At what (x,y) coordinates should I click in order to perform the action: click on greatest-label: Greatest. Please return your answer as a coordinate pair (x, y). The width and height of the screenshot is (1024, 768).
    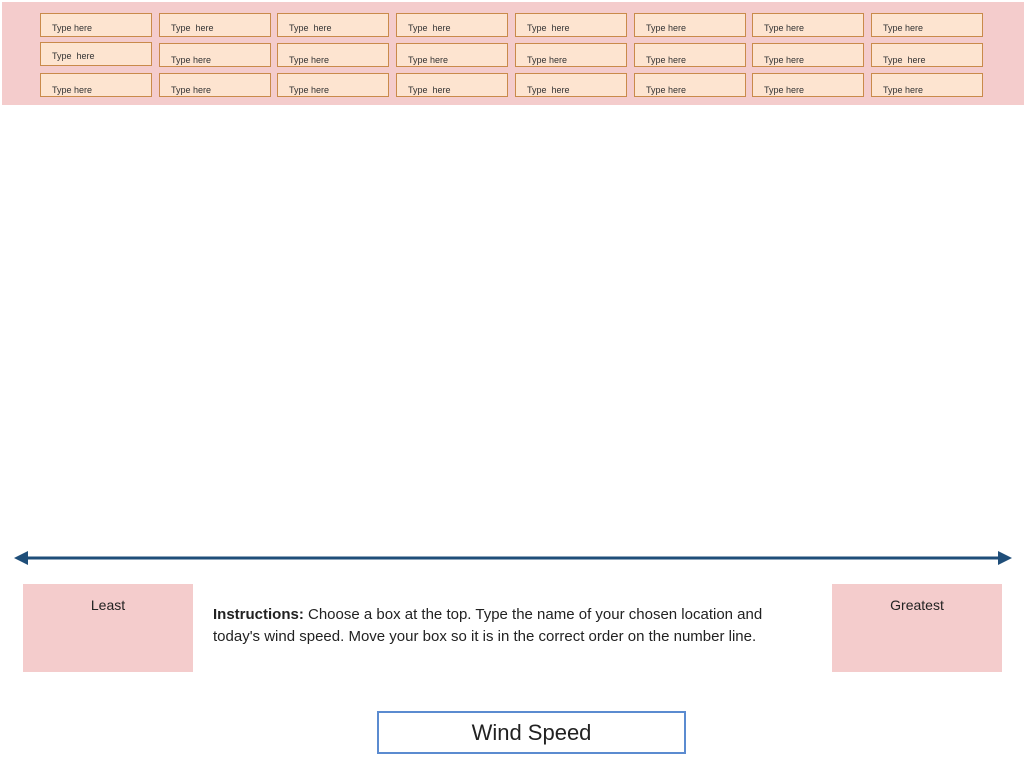
    Looking at the image, I should click on (917, 605).